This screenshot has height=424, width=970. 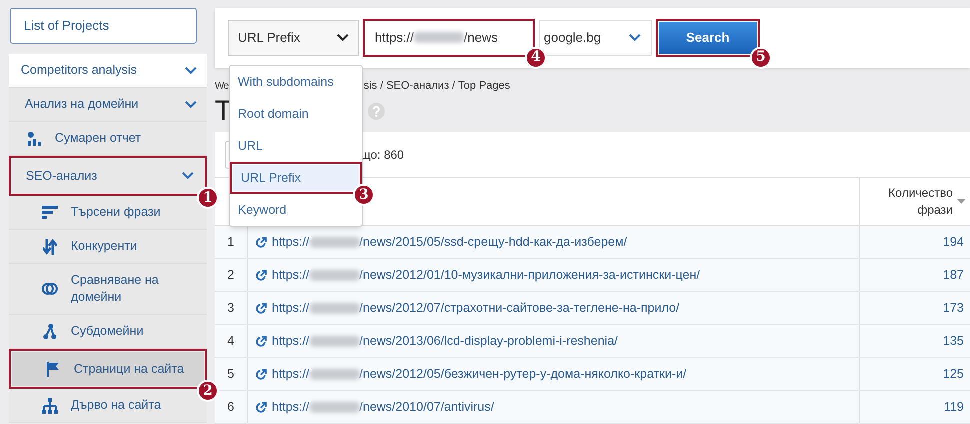 What do you see at coordinates (222, 87) in the screenshot?
I see `breadcrumb: We` at bounding box center [222, 87].